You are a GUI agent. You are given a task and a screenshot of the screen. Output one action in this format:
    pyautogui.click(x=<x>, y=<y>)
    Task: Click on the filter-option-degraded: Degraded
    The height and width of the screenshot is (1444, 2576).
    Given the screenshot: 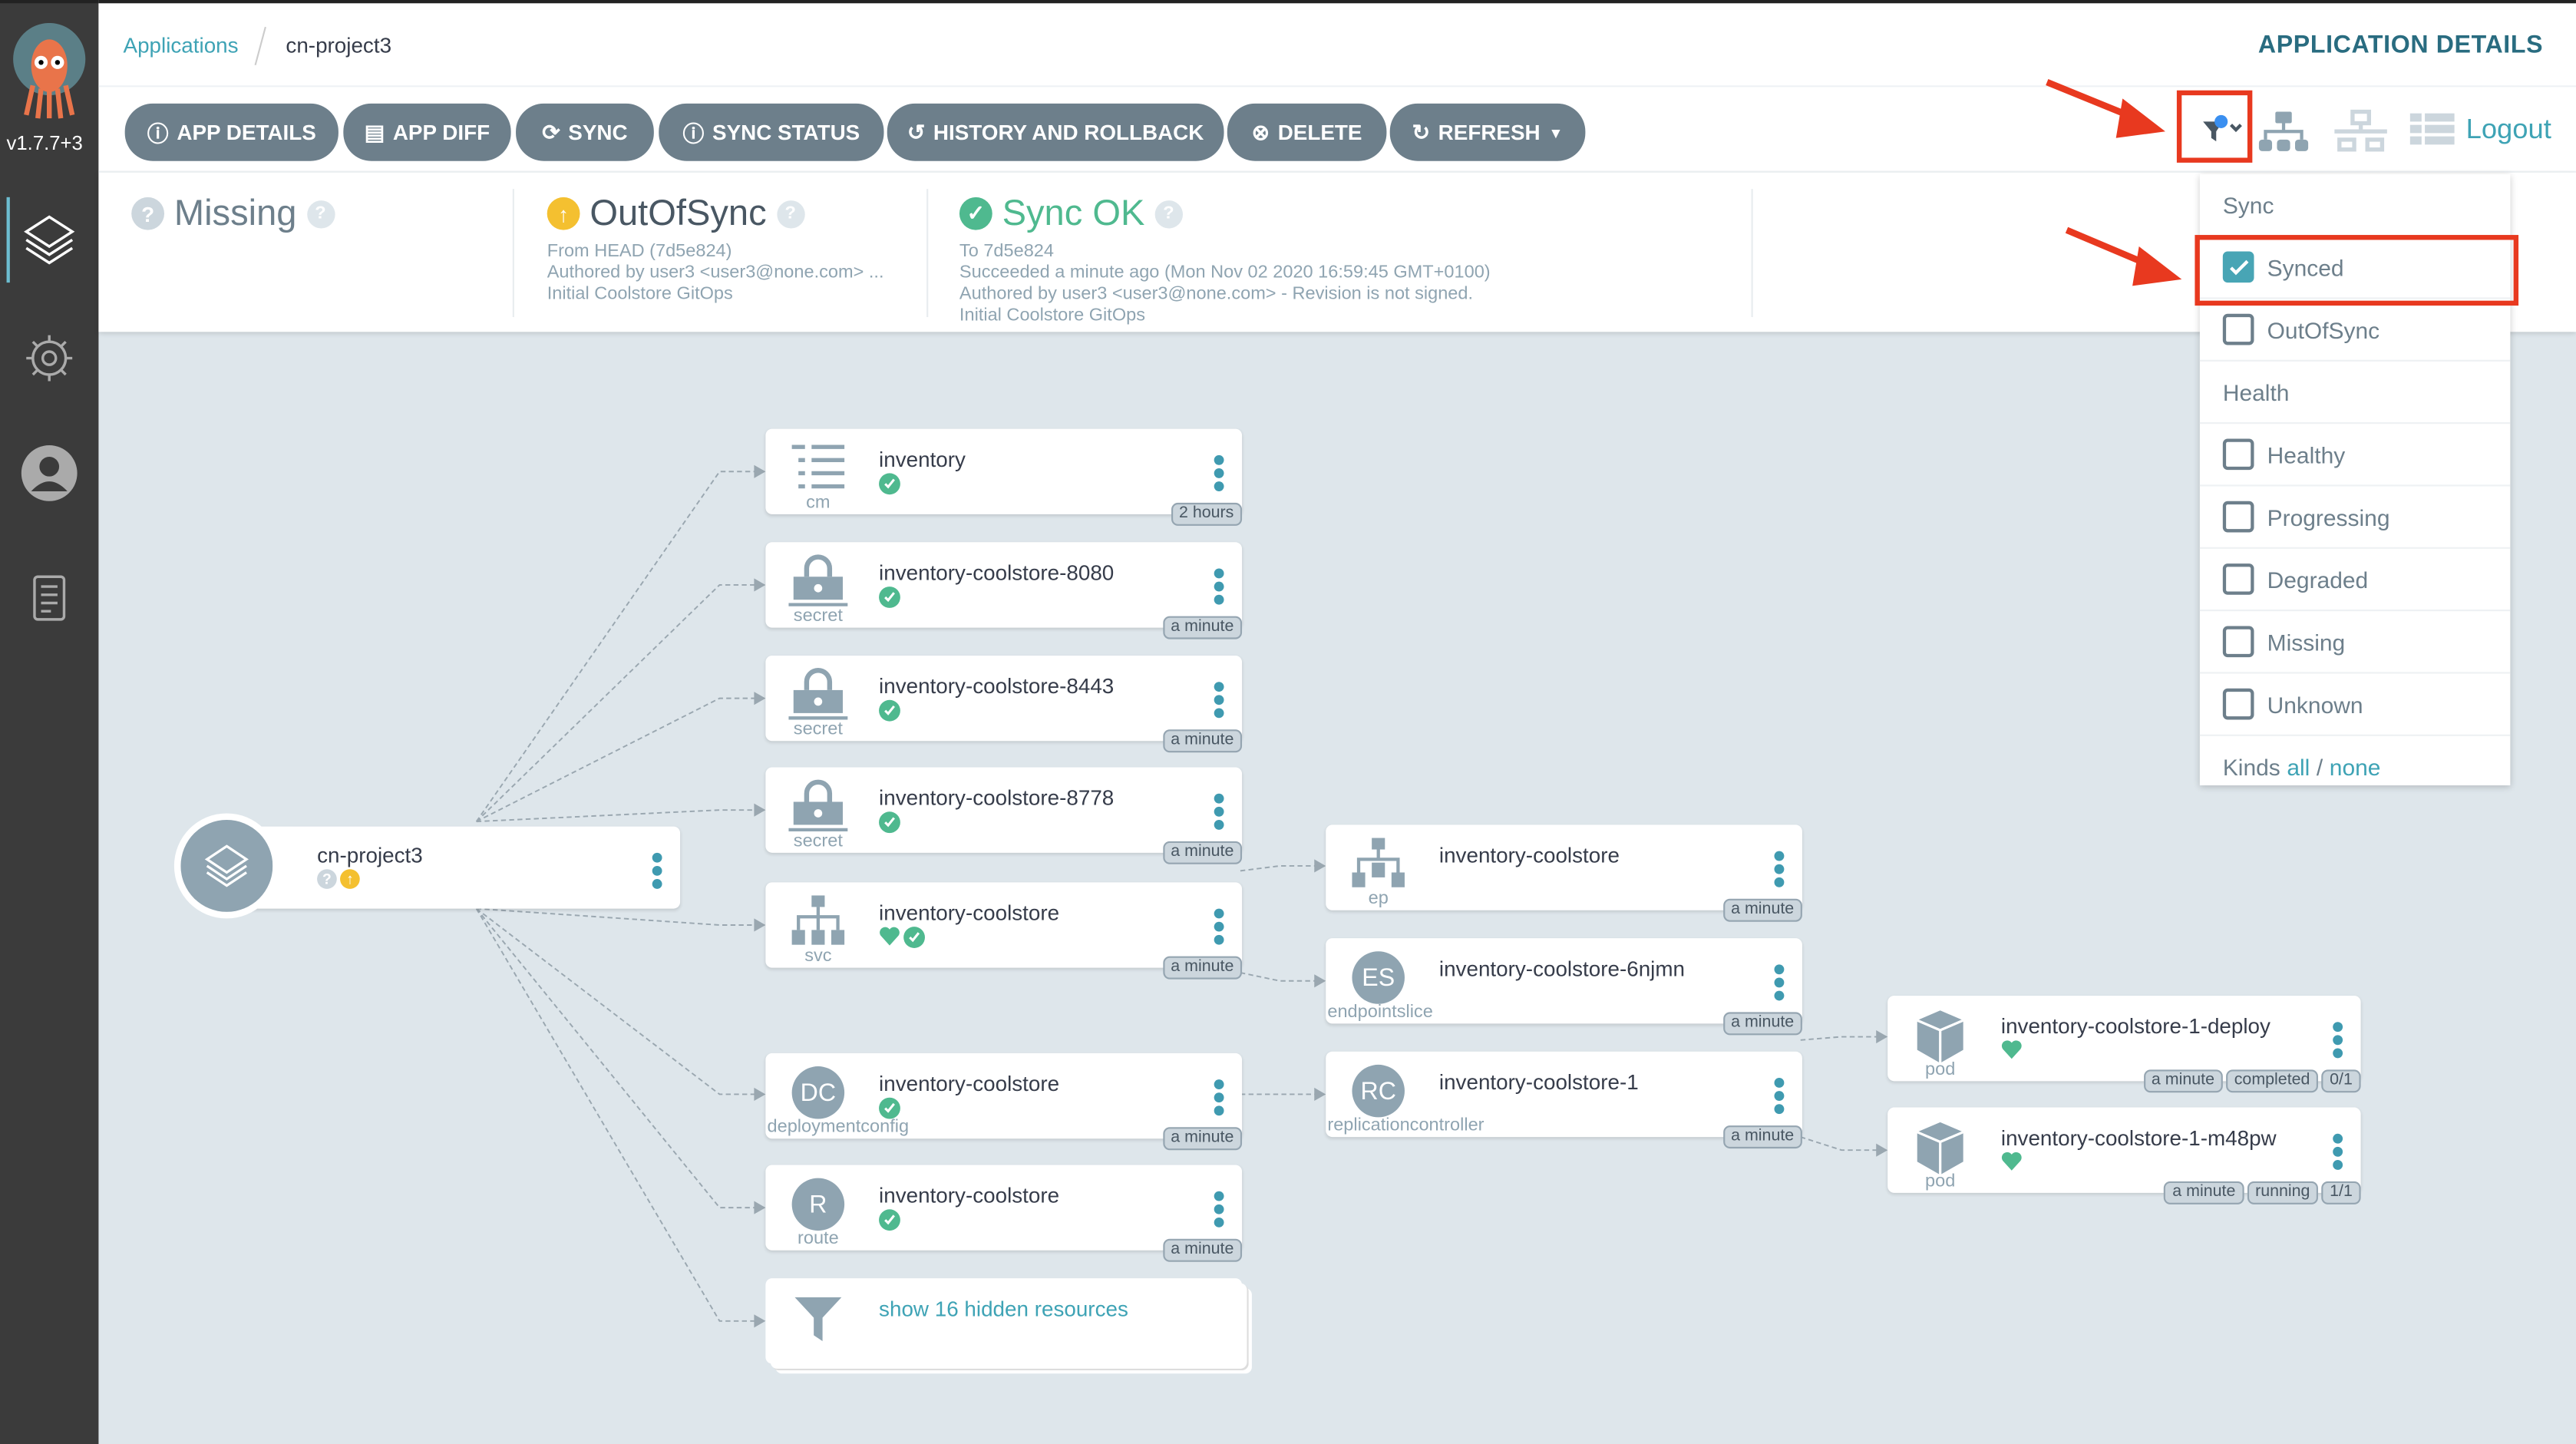 What is the action you would take?
    pyautogui.click(x=2355, y=580)
    